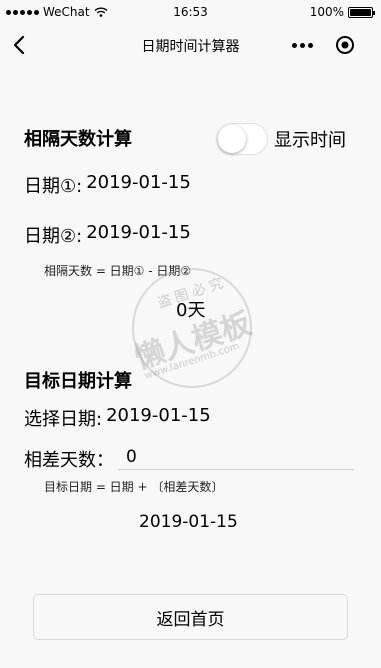  What do you see at coordinates (134, 487) in the screenshot?
I see `target-formula: 目标日期 = 日期 + 〔相差天数〕` at bounding box center [134, 487].